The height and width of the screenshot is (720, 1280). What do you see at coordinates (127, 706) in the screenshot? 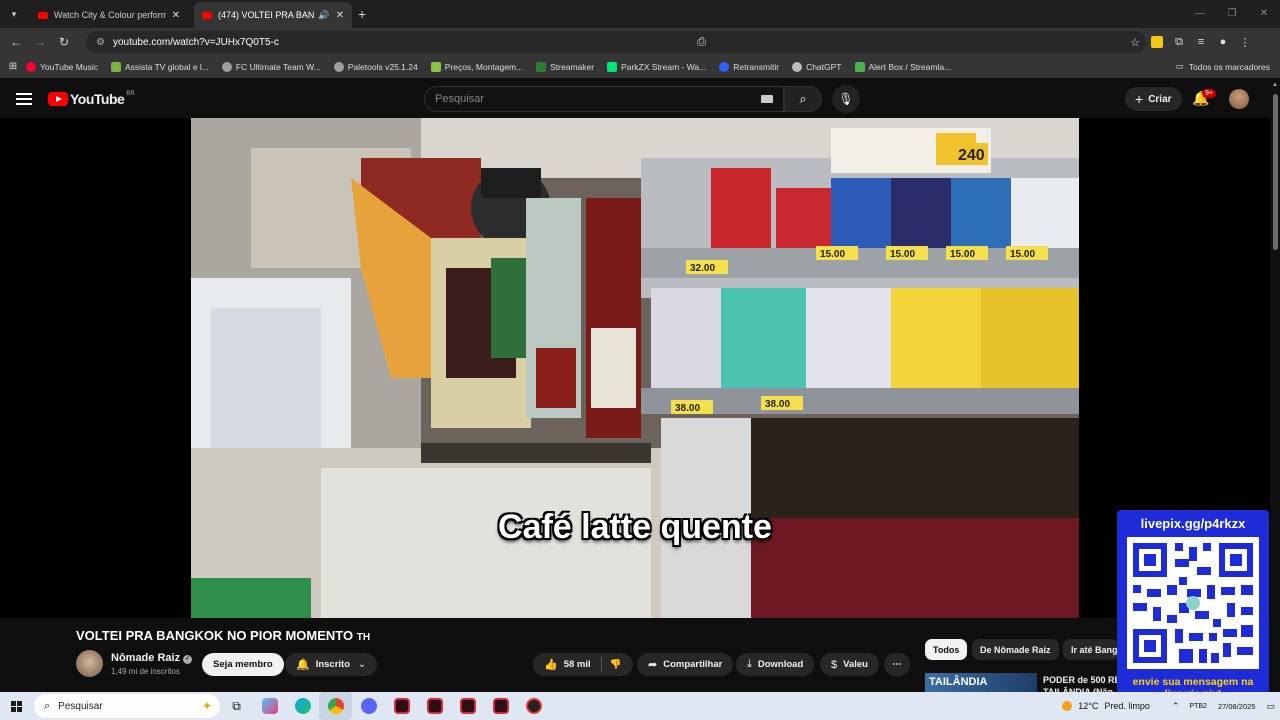
I see `taskbar-search: ⌕ Pesquisar ✦` at bounding box center [127, 706].